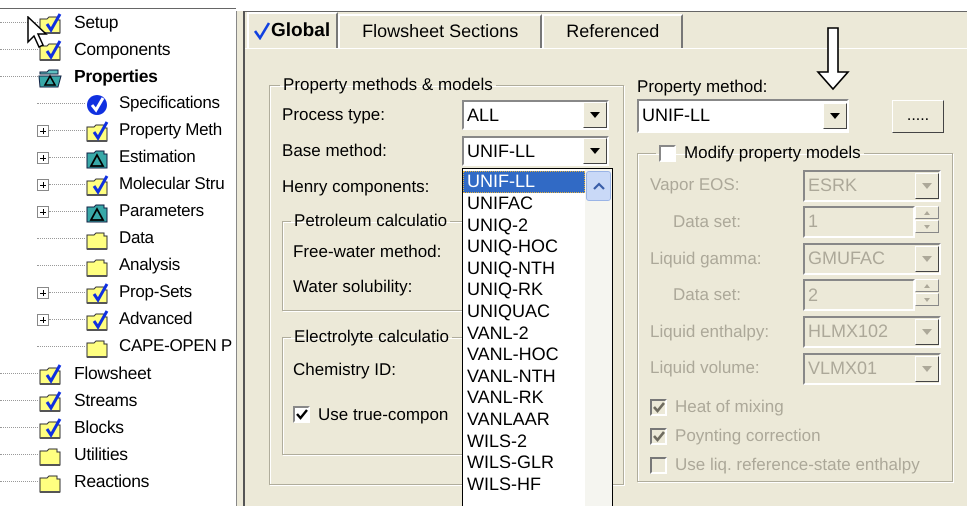 The image size is (967, 506). I want to click on tree-item: Parameters, so click(161, 211).